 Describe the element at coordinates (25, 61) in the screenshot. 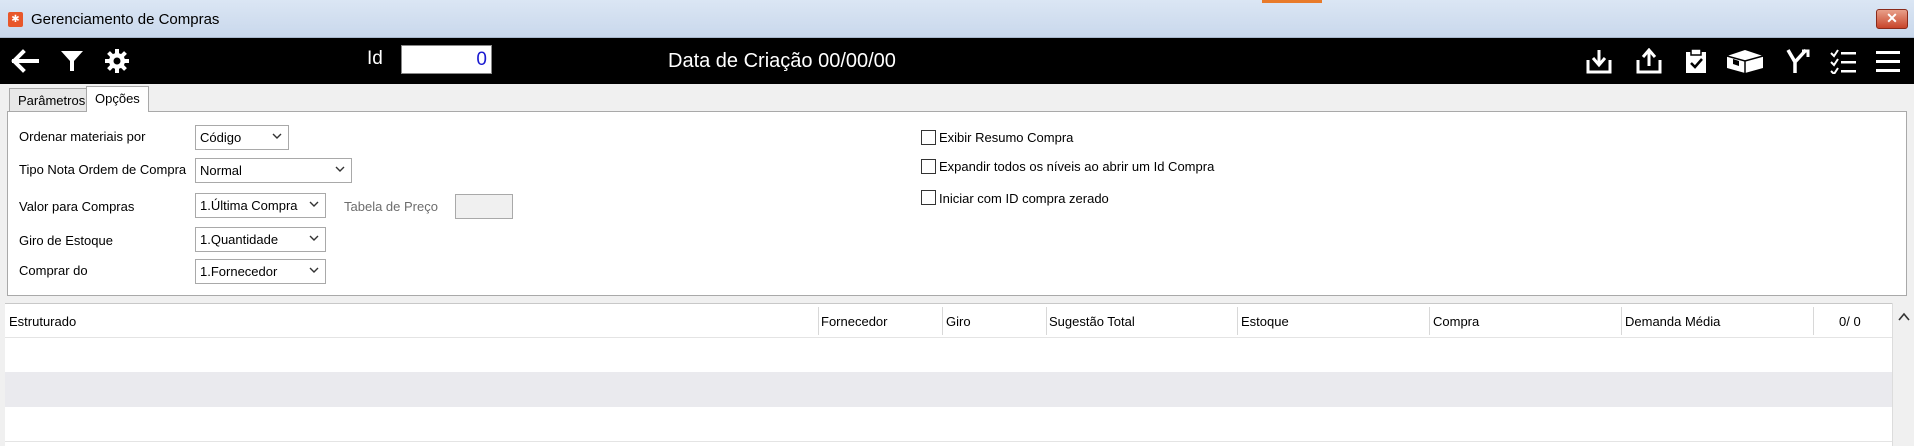

I see `back-arrow-icon` at that location.